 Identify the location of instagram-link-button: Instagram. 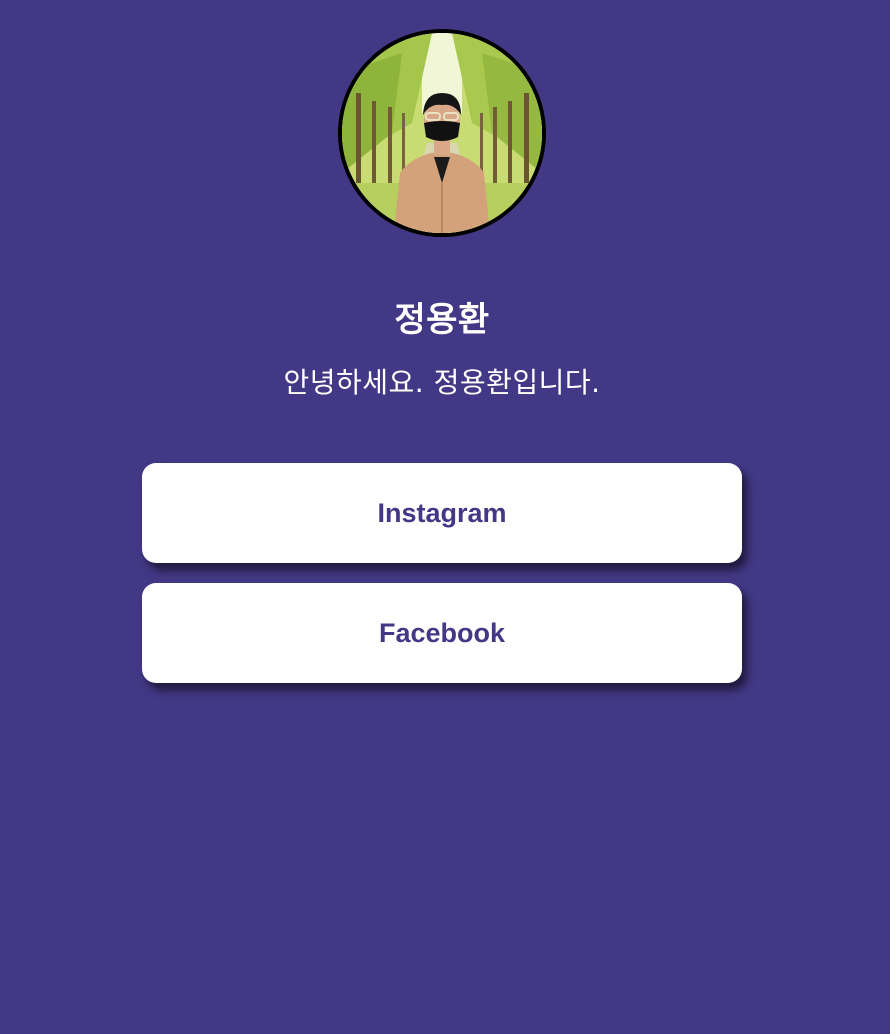
(442, 513).